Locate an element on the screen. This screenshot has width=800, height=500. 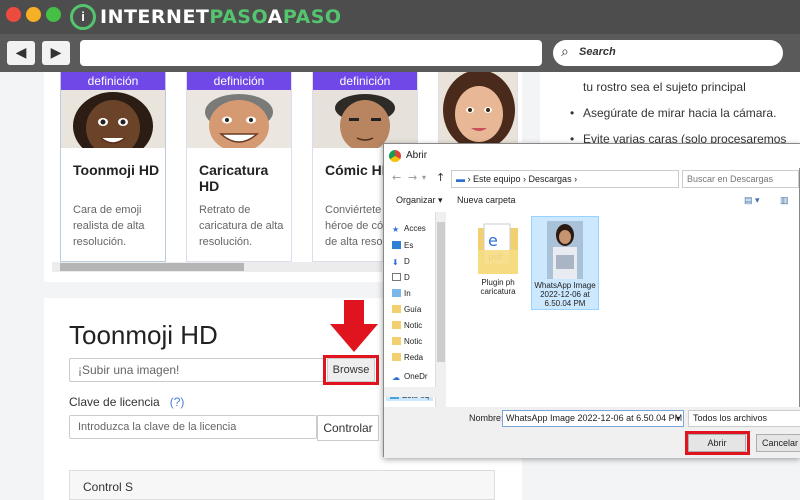
file-name: Plugin ph caricatura is located at coordinates (498, 287).